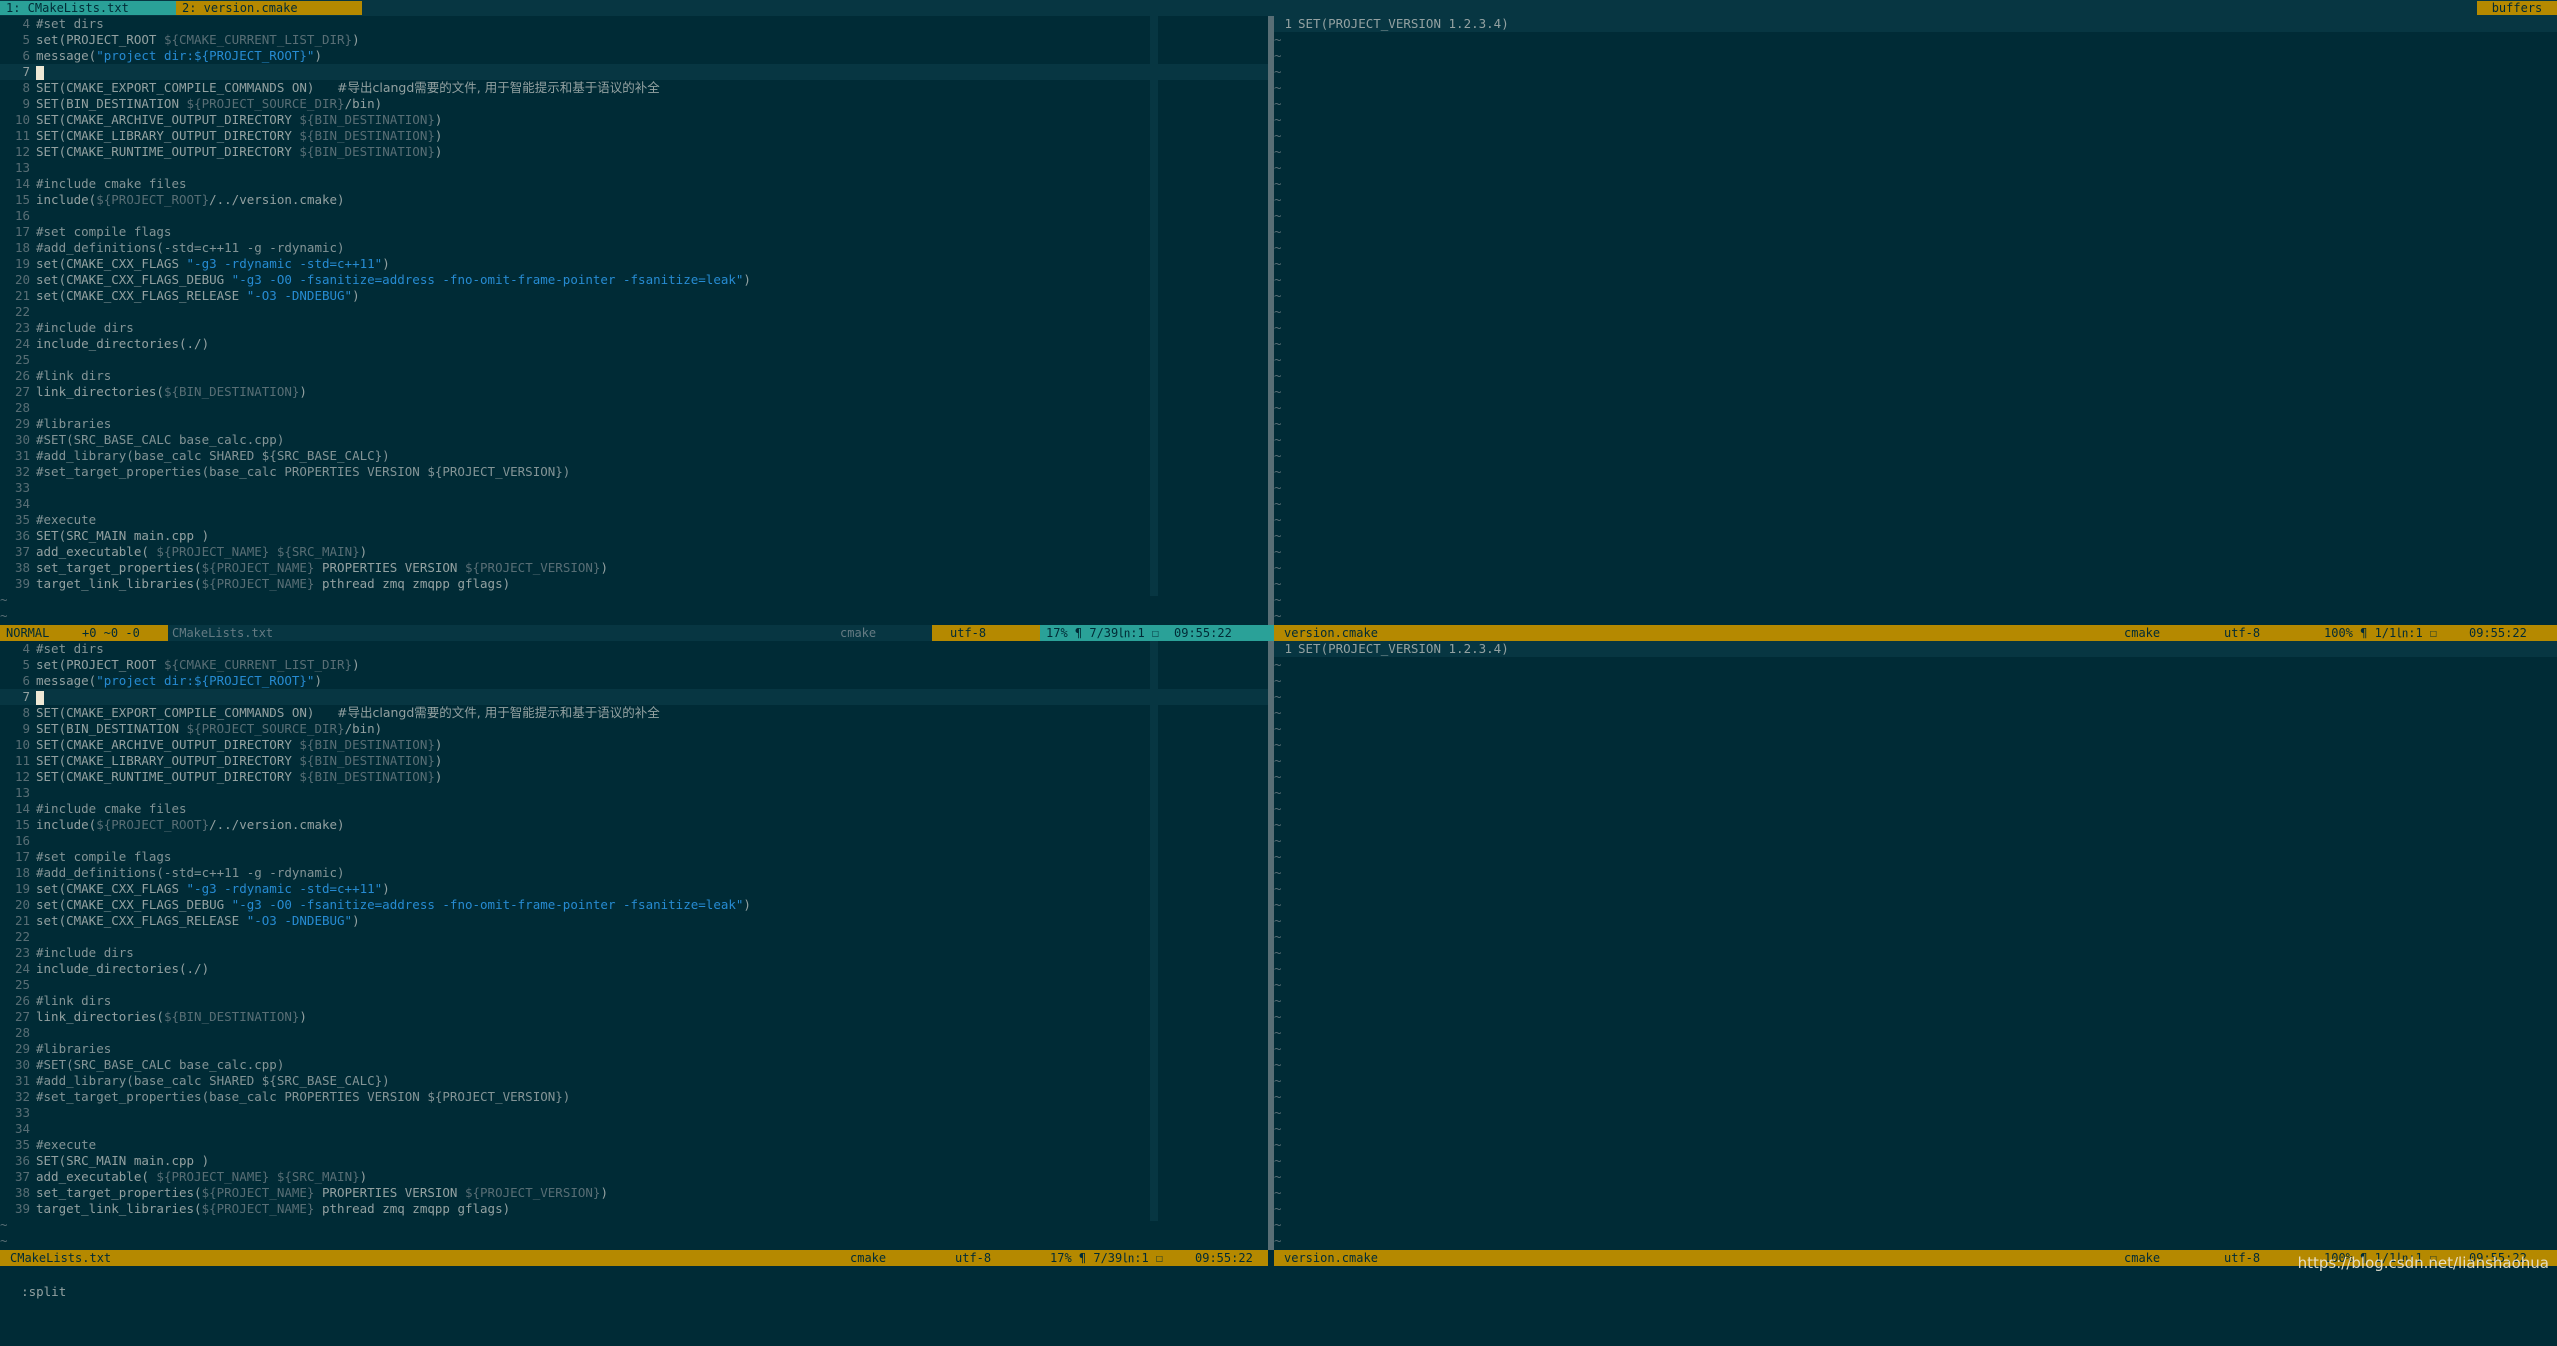  What do you see at coordinates (119, 1192) in the screenshot?
I see `code-token: set_target_properties(` at bounding box center [119, 1192].